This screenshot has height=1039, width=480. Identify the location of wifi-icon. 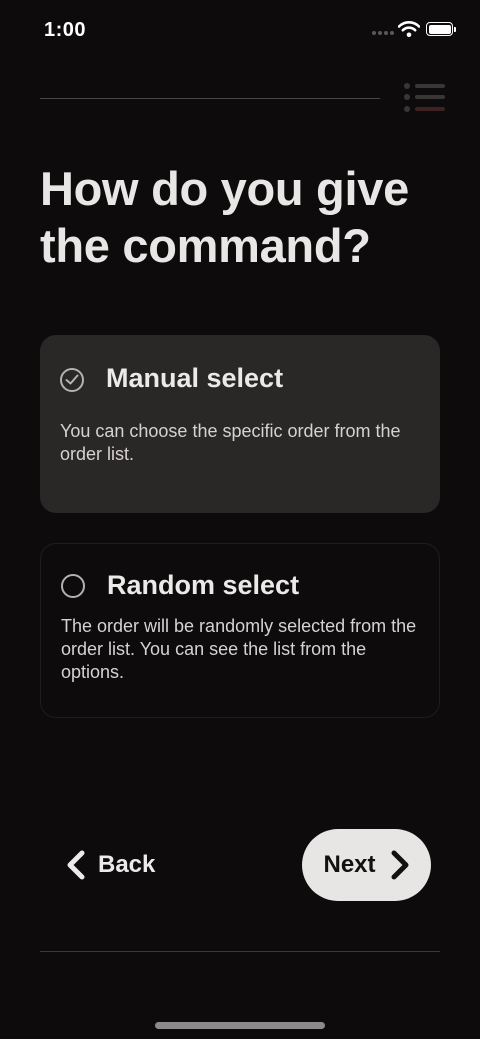
(409, 29).